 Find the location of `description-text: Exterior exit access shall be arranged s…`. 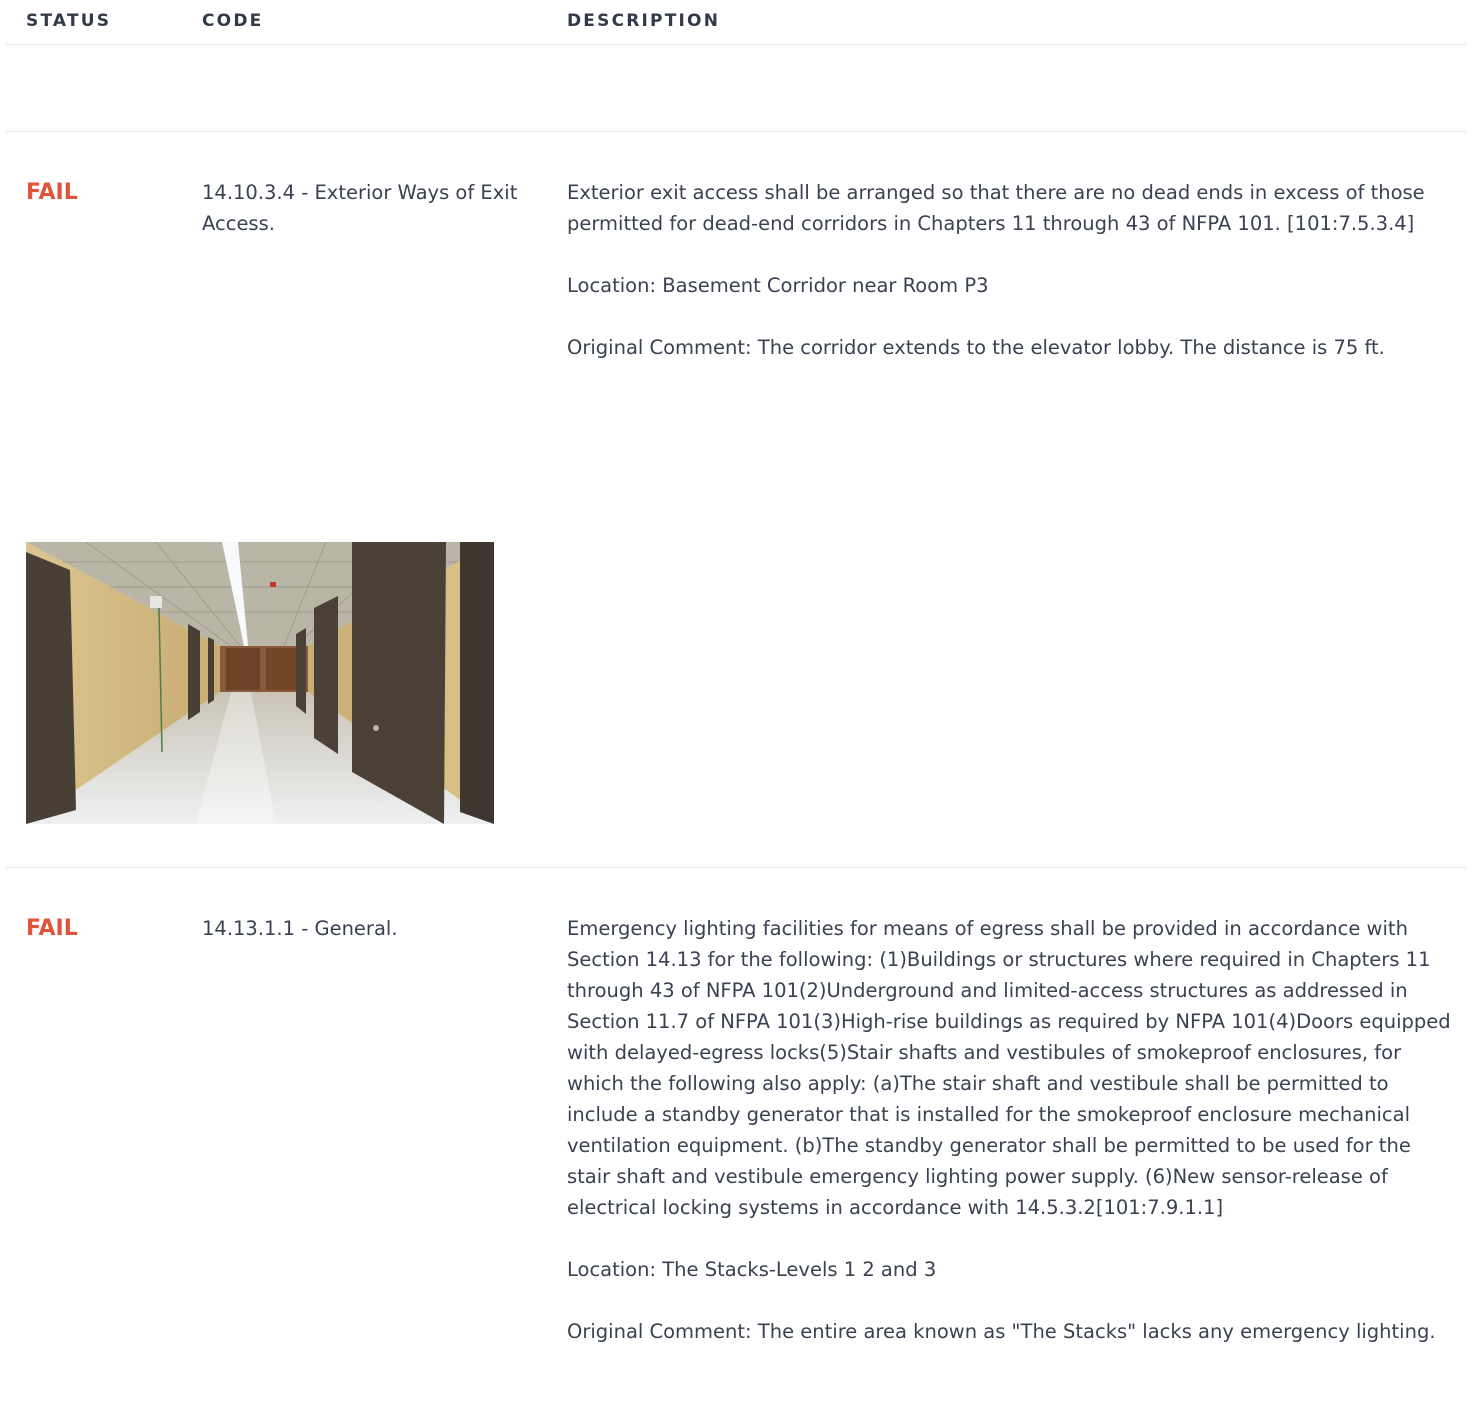

description-text: Exterior exit access shall be arranged s… is located at coordinates (1012, 270).